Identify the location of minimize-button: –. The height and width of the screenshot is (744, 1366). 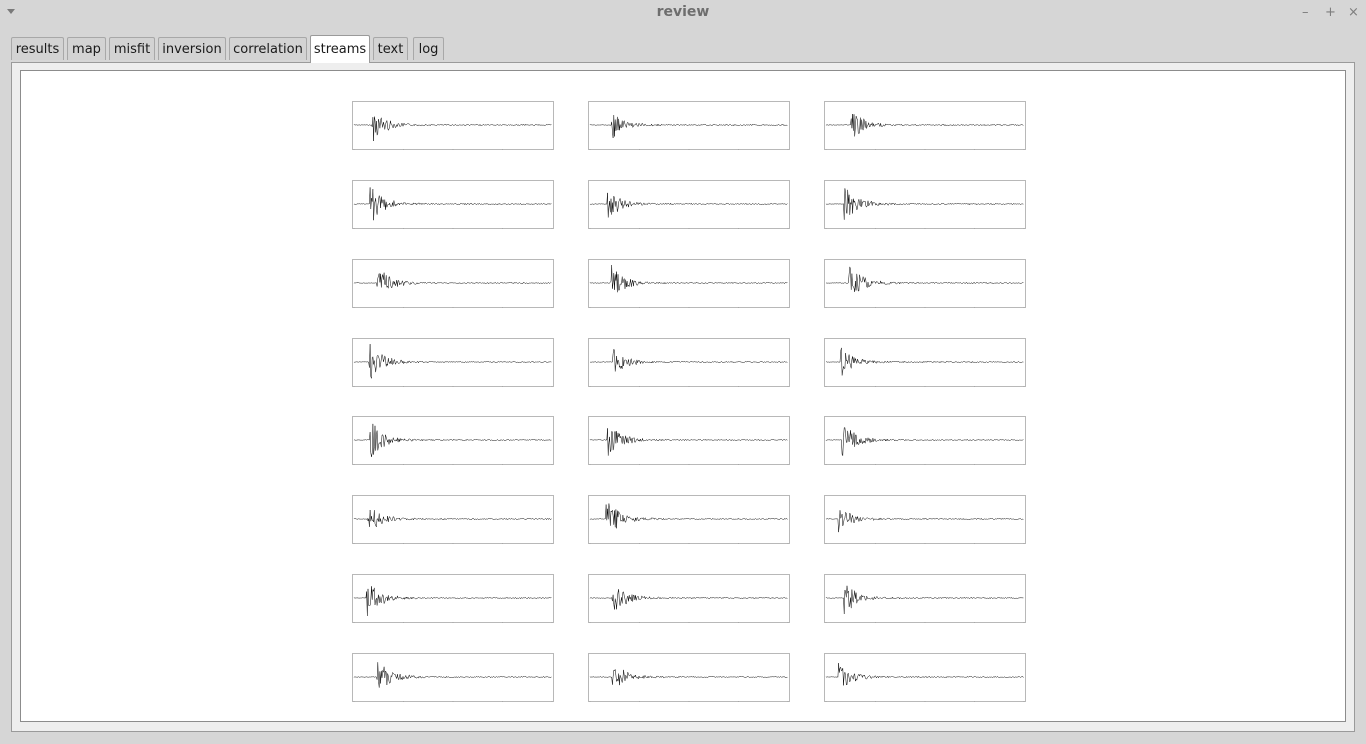
(1305, 13).